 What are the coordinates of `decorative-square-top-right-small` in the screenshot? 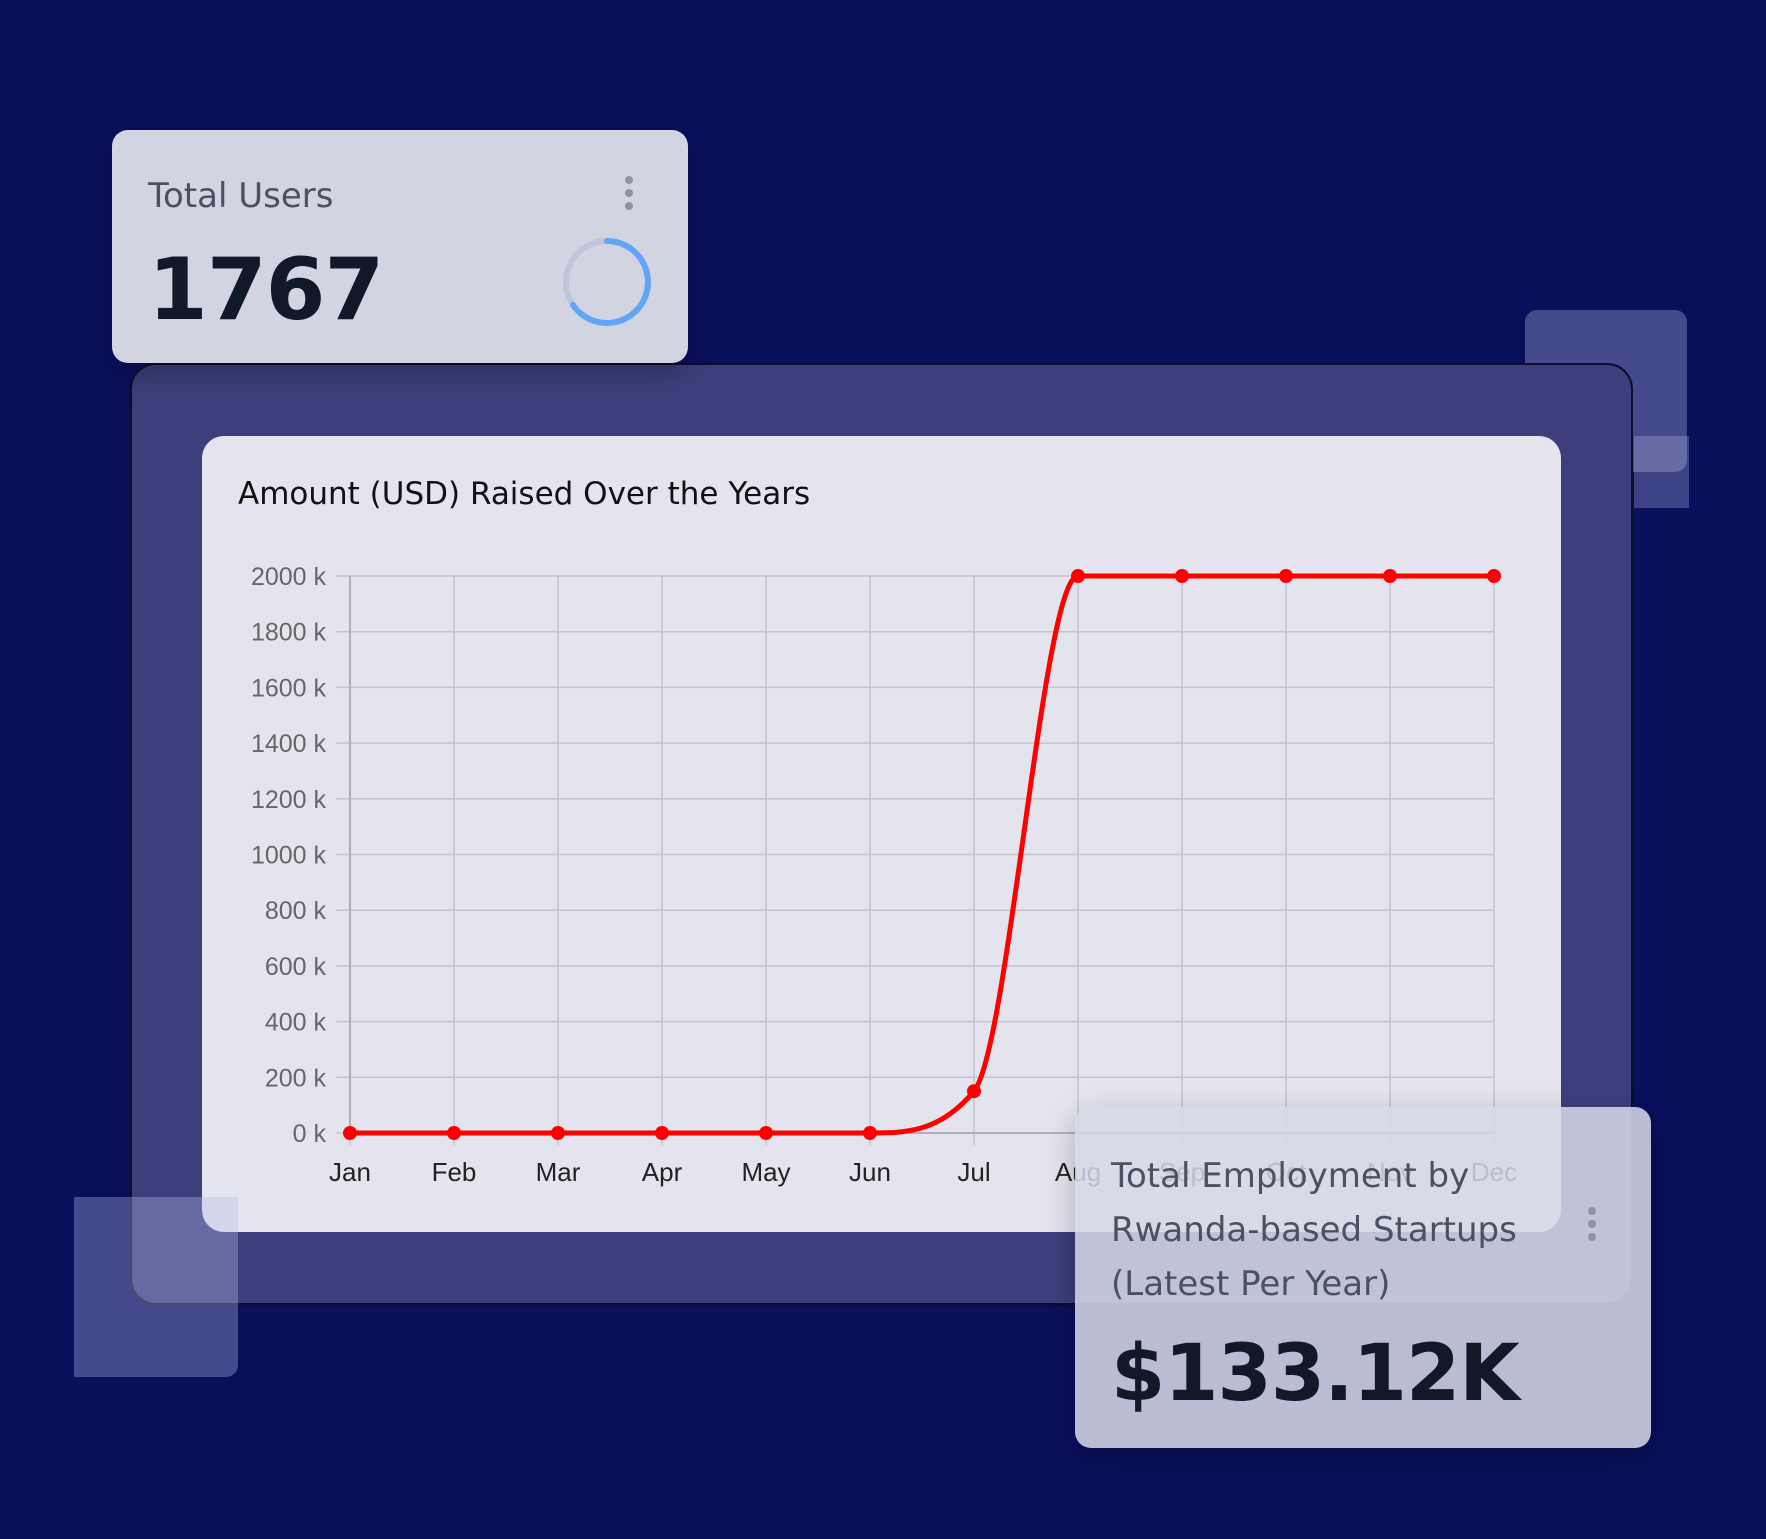 It's located at (1661, 472).